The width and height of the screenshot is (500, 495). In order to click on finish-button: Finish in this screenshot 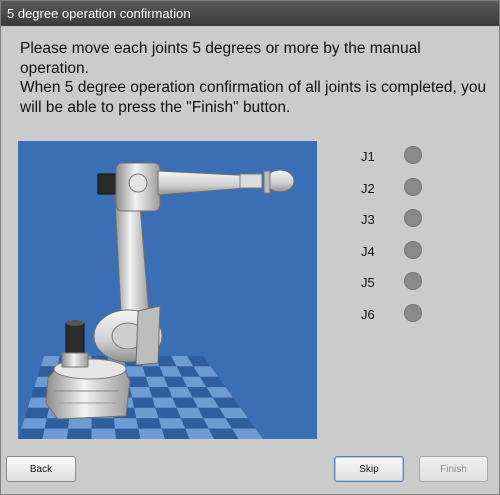, I will do `click(453, 469)`.